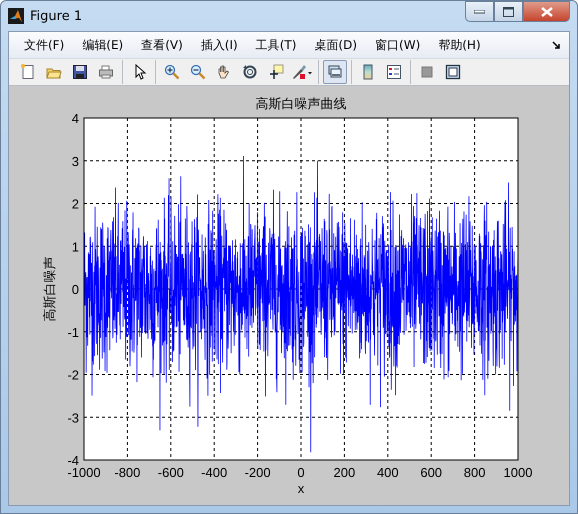  I want to click on menu-item: 插入(I), so click(219, 45).